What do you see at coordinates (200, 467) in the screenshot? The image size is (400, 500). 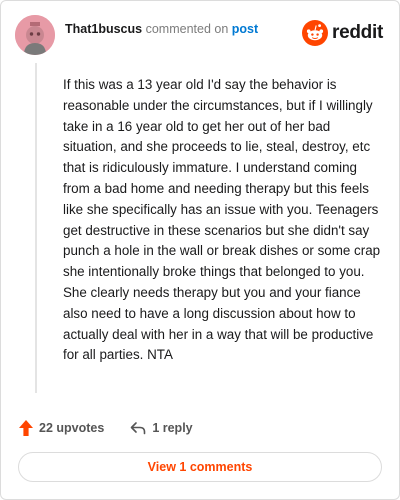 I see `view-comments-button: View 1 comments` at bounding box center [200, 467].